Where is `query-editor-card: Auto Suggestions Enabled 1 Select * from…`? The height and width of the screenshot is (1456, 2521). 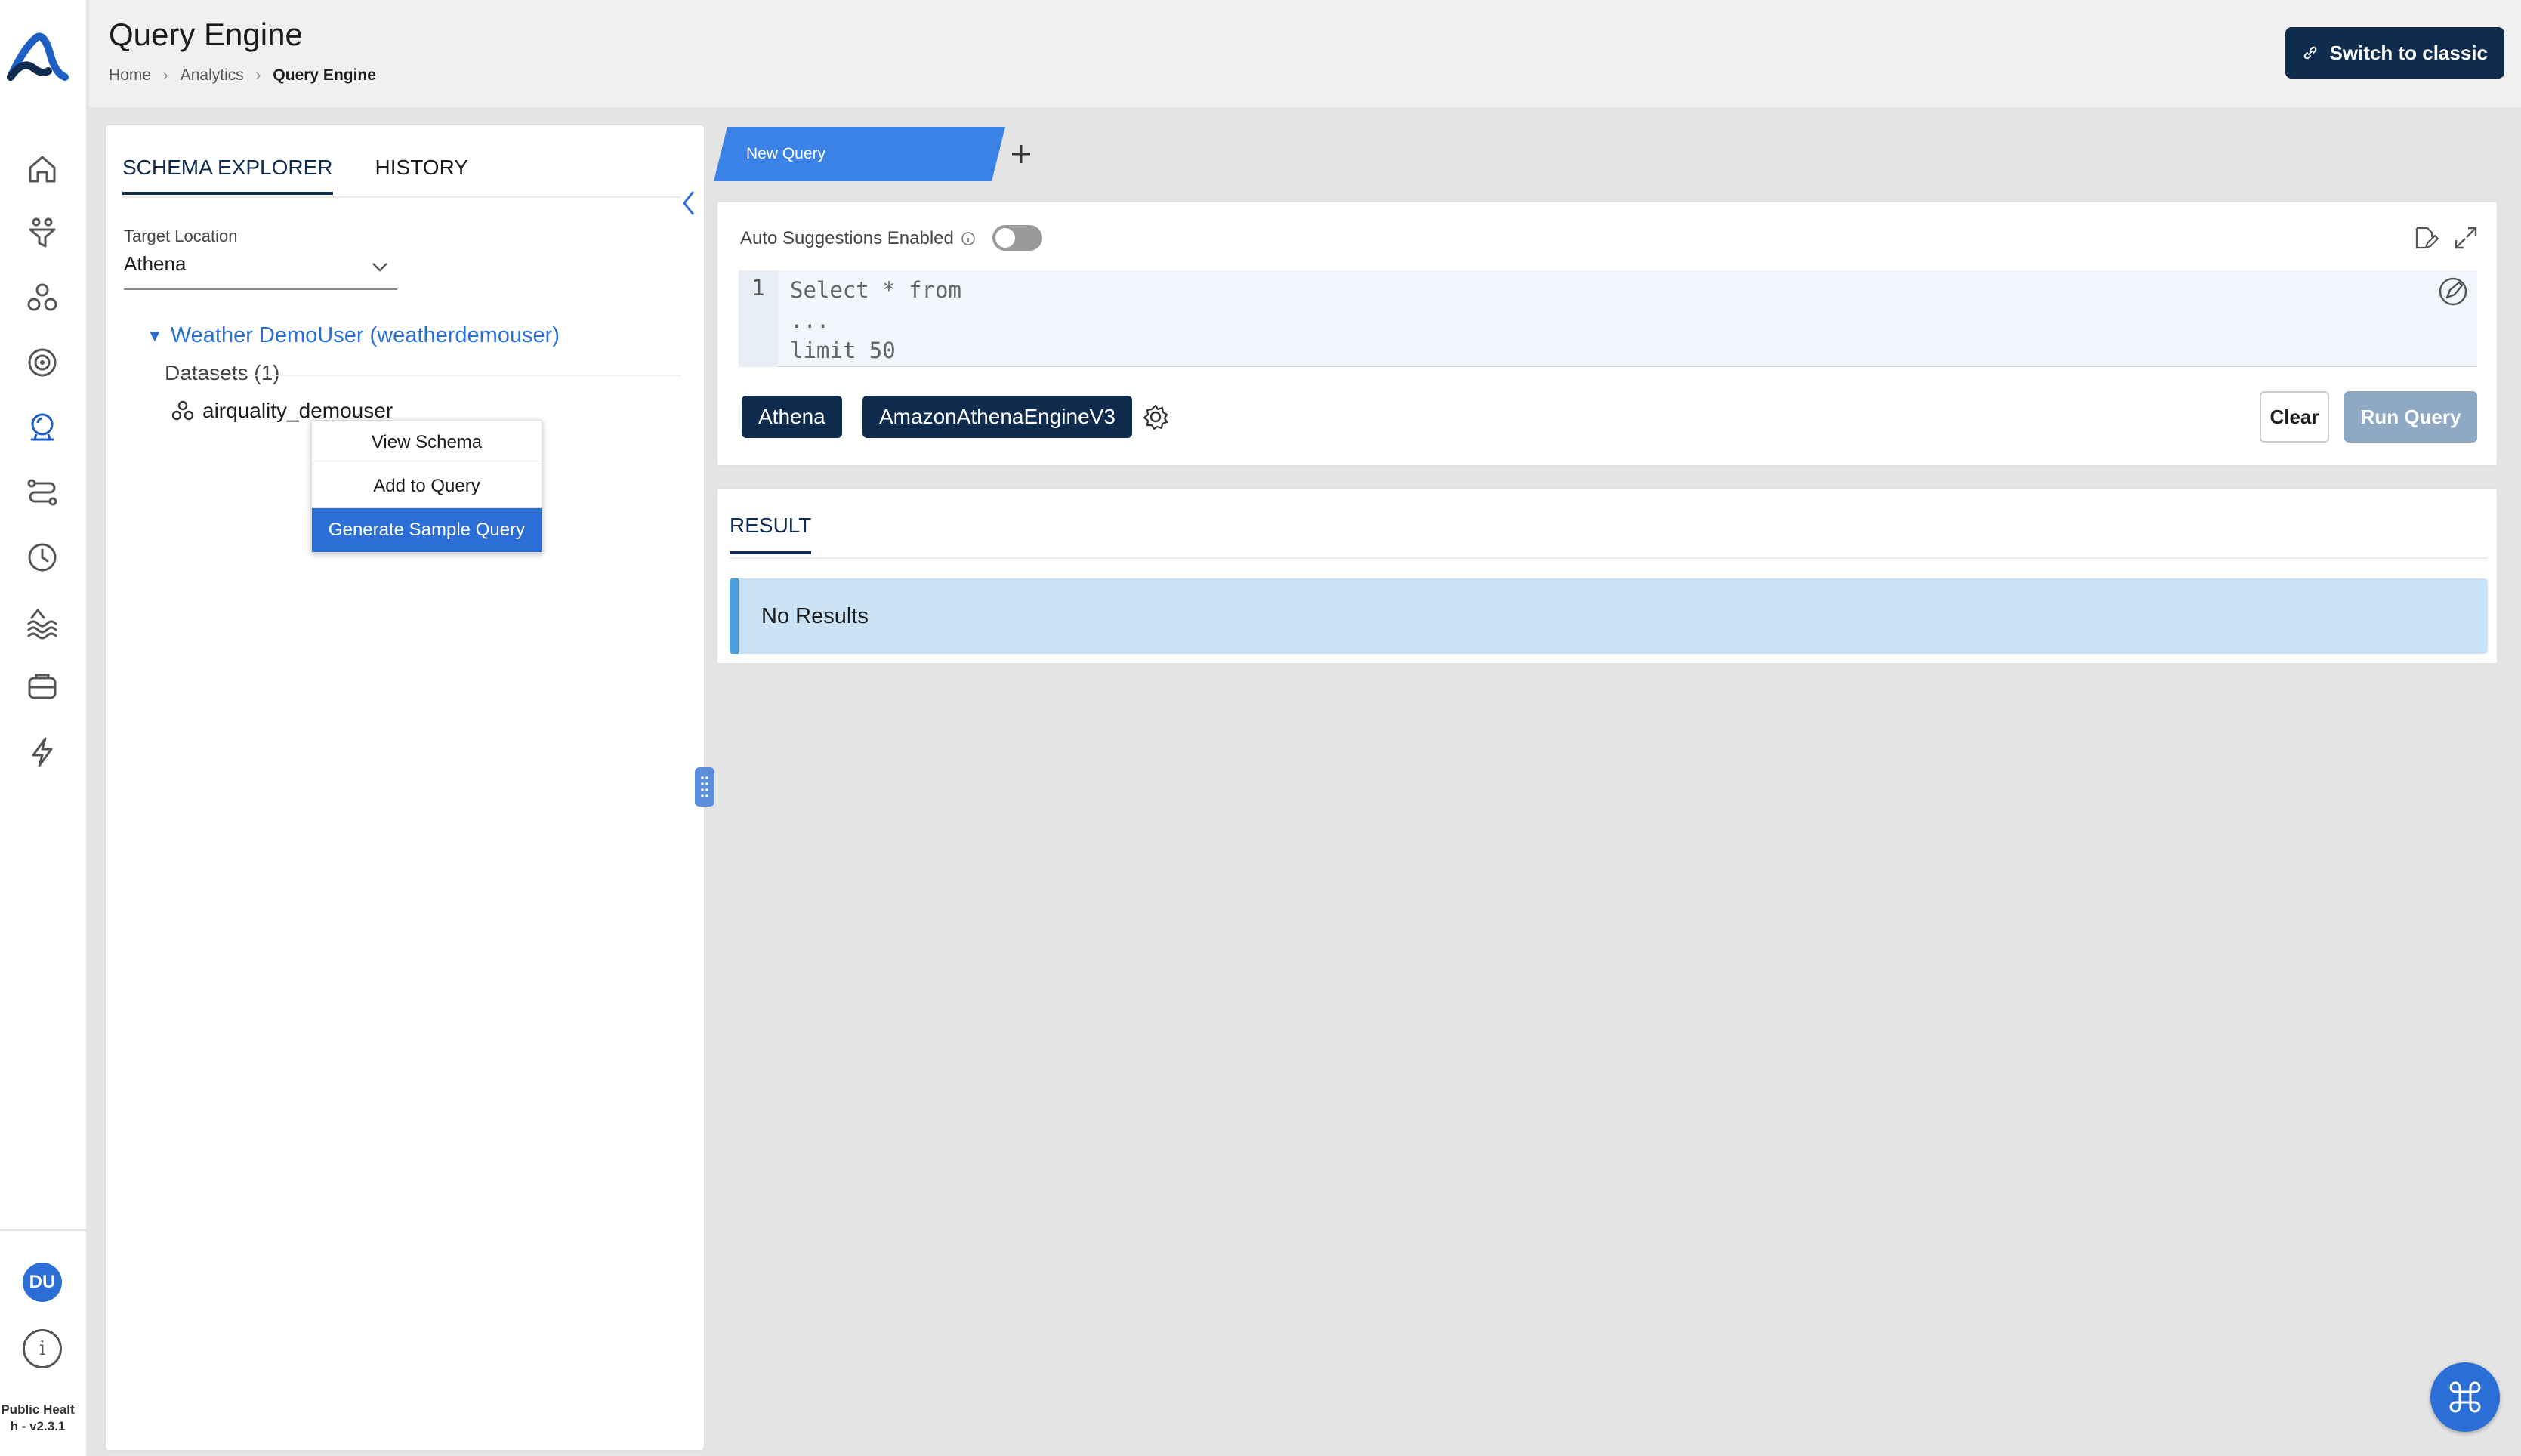 query-editor-card: Auto Suggestions Enabled 1 Select * from… is located at coordinates (1607, 334).